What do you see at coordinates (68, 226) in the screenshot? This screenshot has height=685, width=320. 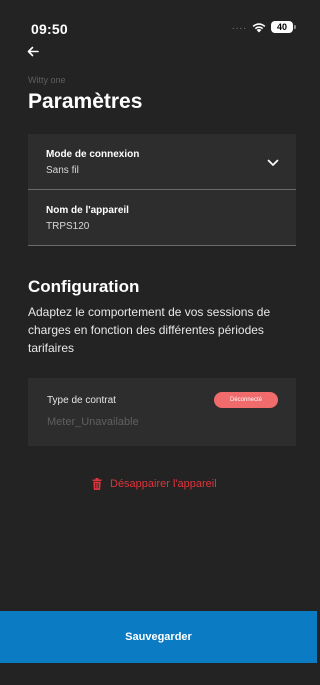 I see `device-name-value: TRPS120` at bounding box center [68, 226].